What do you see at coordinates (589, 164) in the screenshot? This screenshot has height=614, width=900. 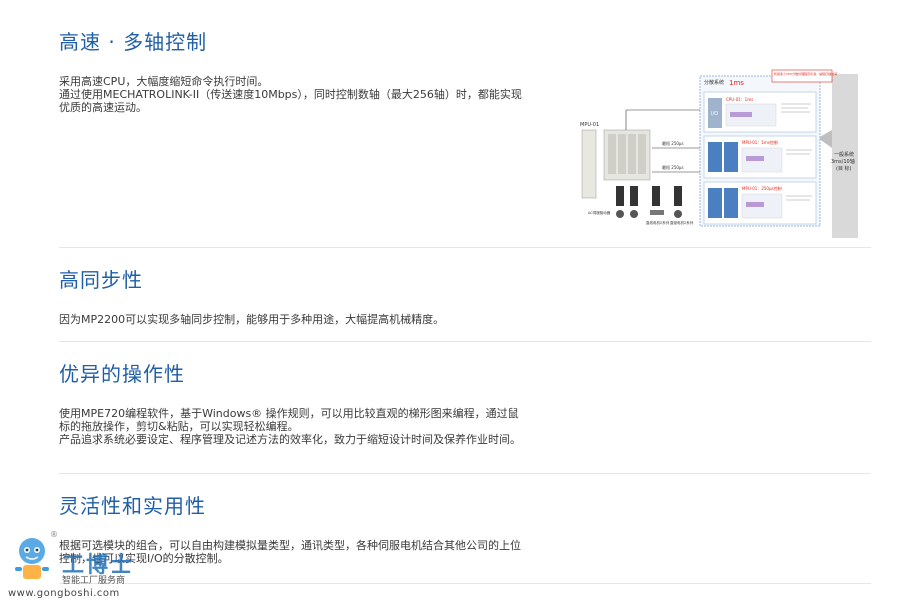 I see `module-unit` at bounding box center [589, 164].